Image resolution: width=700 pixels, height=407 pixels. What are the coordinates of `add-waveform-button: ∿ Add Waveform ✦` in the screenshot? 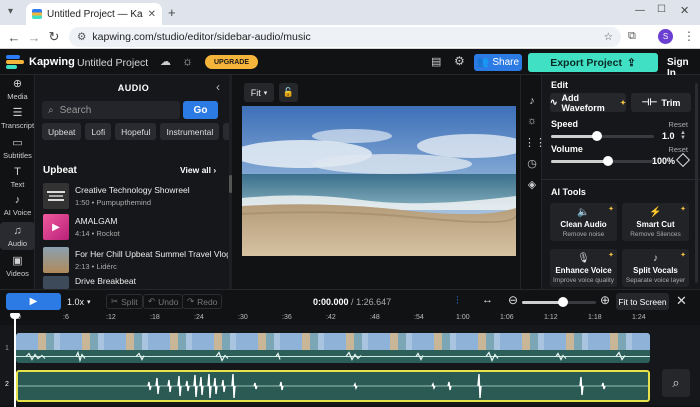 It's located at (588, 103).